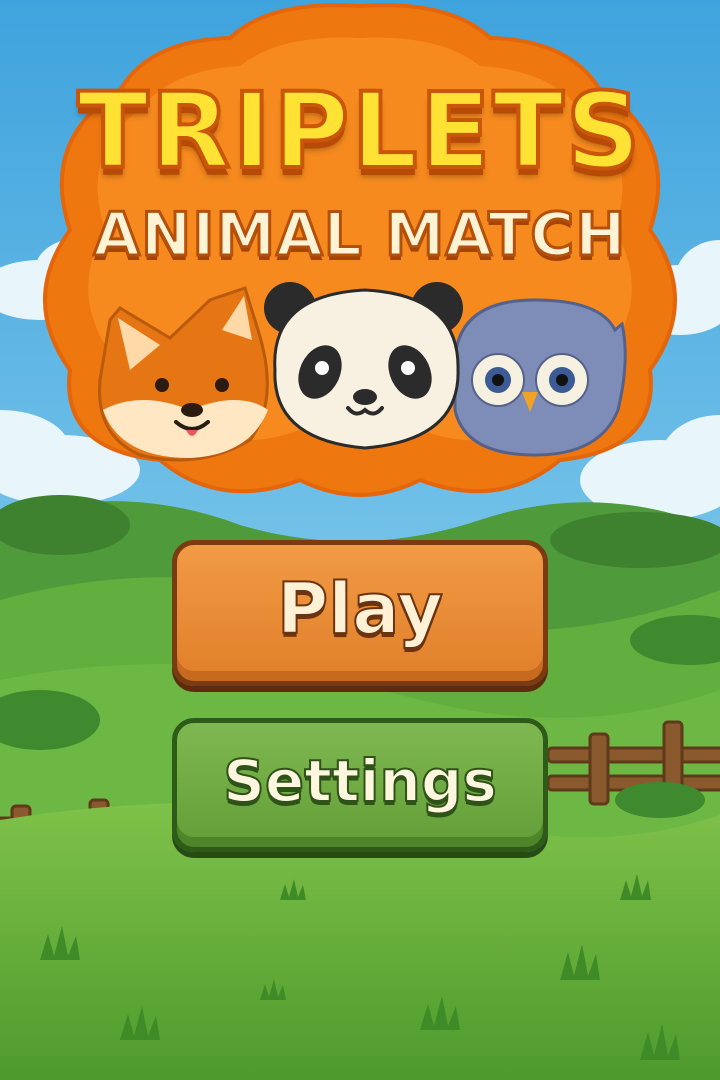 This screenshot has height=1080, width=720. I want to click on panda-icon, so click(363, 366).